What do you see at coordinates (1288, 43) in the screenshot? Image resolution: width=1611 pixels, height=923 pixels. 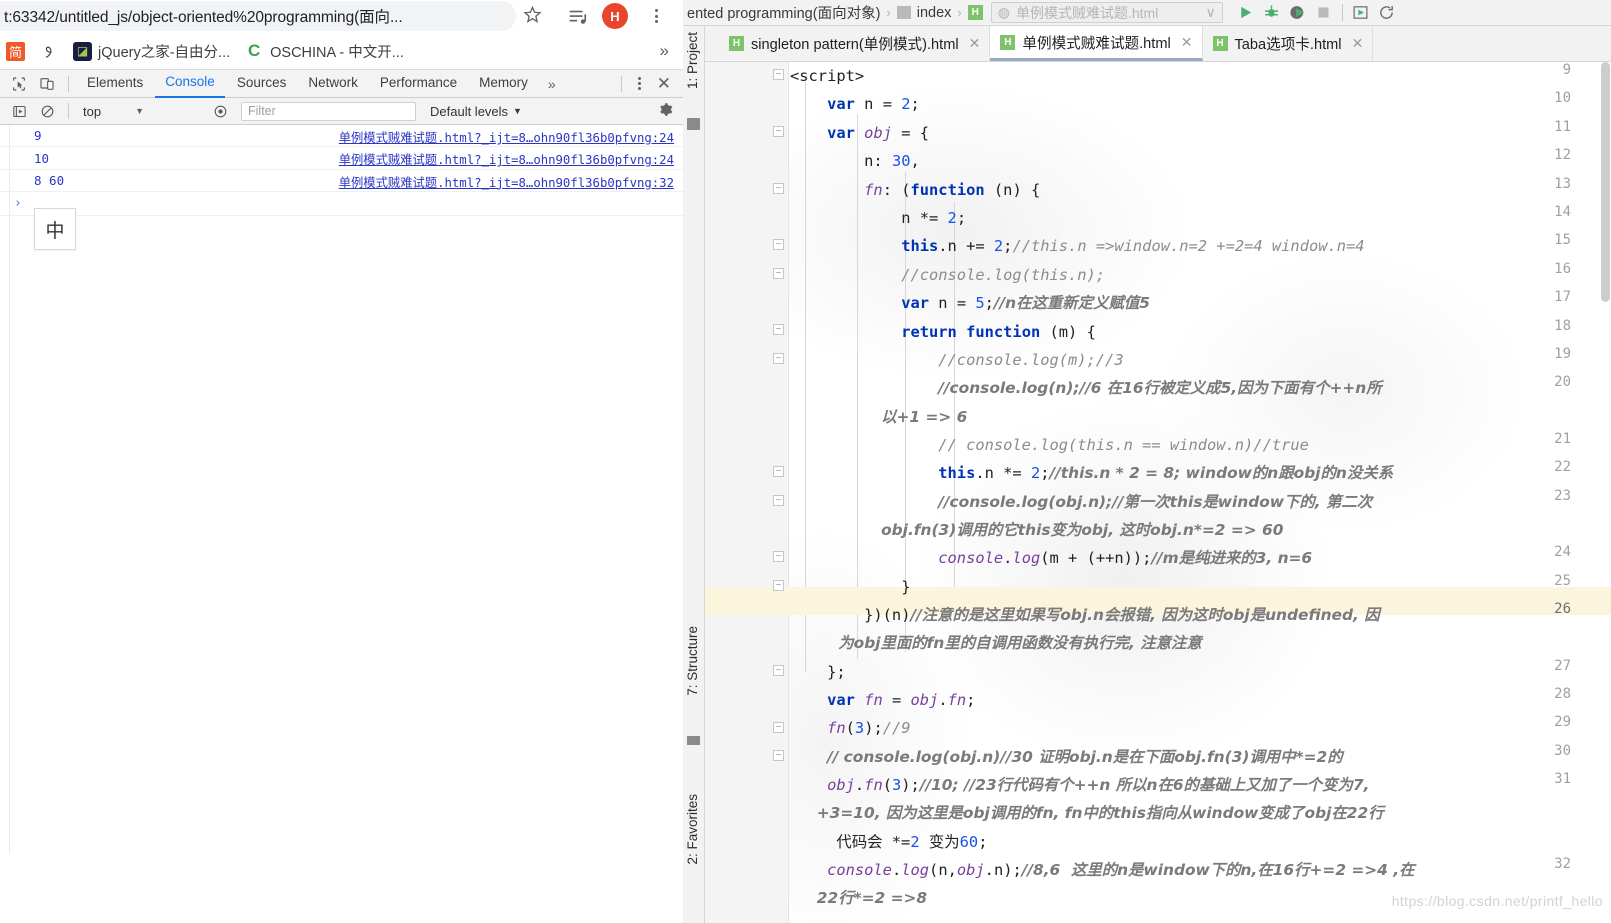 I see `editor-tab-taba: H Taba选项卡.html ✕` at bounding box center [1288, 43].